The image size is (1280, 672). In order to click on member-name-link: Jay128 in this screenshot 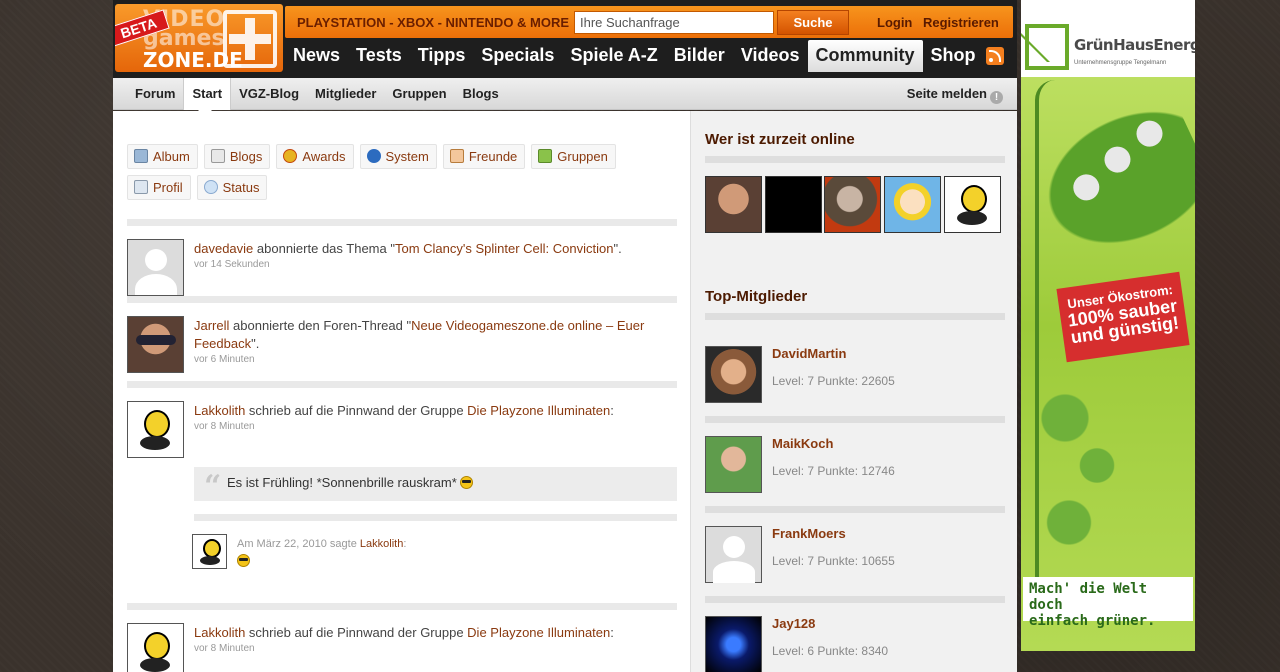, I will do `click(793, 623)`.